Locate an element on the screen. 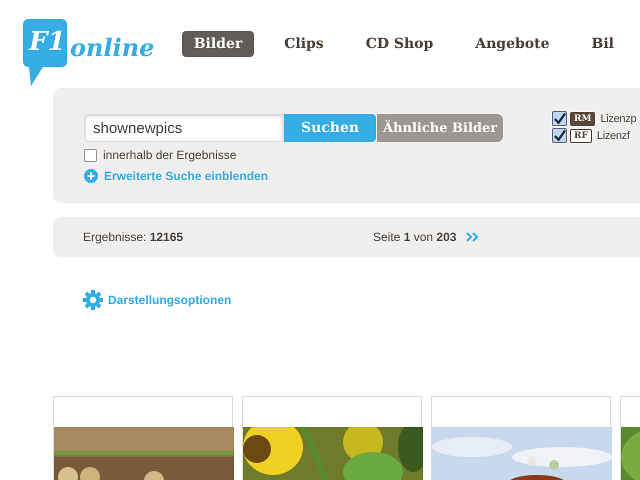 This screenshot has width=640, height=480. license-badge: RM is located at coordinates (583, 119).